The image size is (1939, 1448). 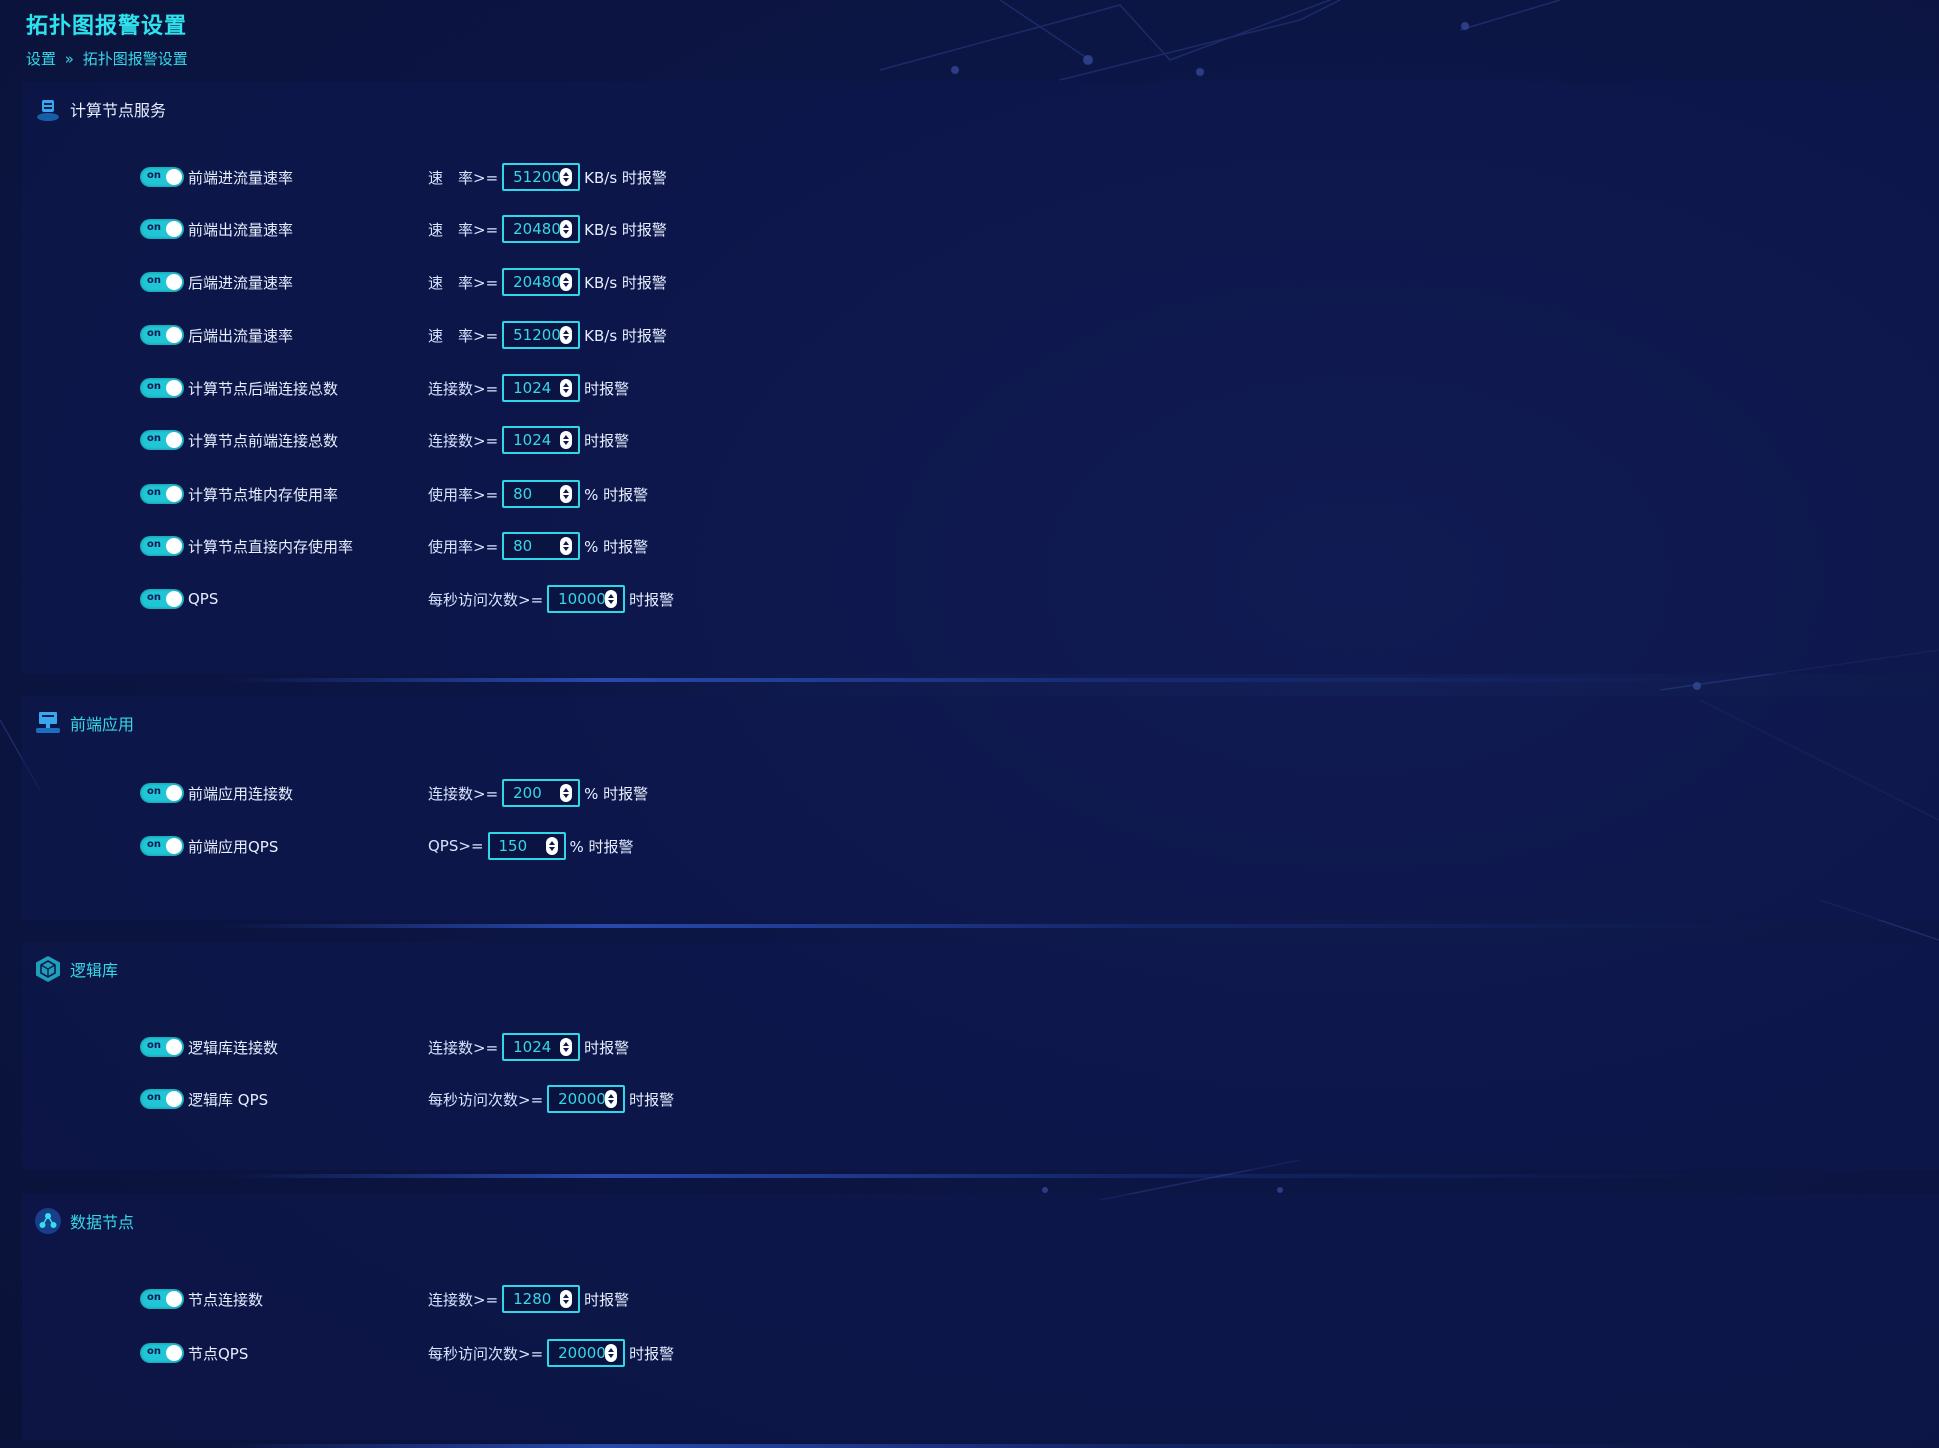 What do you see at coordinates (541, 793) in the screenshot?
I see `threshold-input: 200` at bounding box center [541, 793].